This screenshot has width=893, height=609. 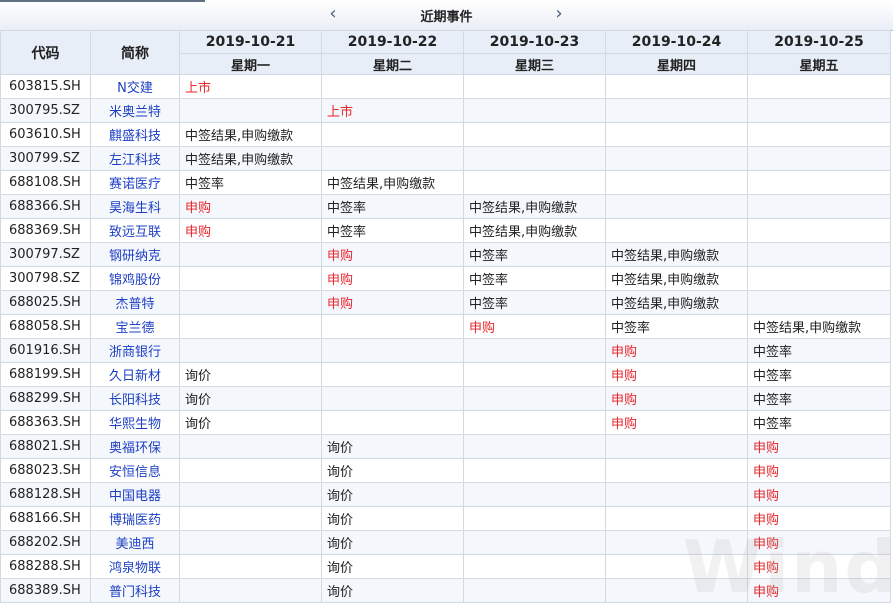 I want to click on column-header-code: 代码, so click(x=45, y=52).